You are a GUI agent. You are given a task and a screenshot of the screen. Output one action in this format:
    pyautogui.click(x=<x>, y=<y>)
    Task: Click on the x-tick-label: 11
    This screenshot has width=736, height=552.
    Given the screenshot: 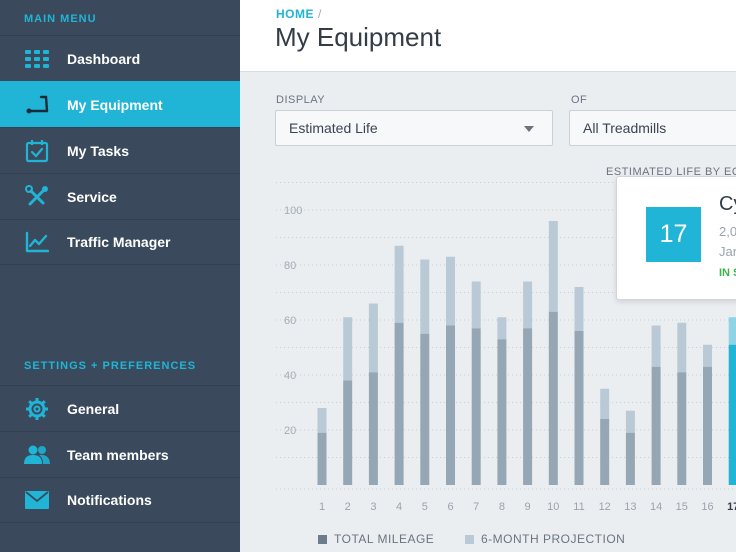 What is the action you would take?
    pyautogui.click(x=578, y=507)
    